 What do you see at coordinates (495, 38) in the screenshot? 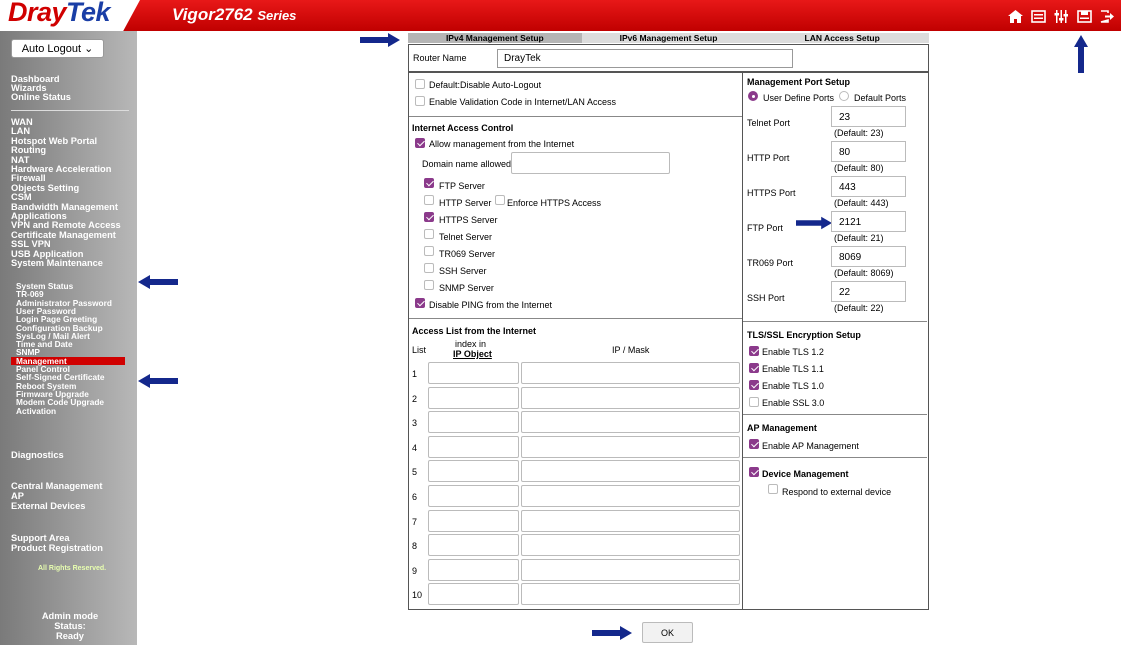
I see `tab-ipv4-management: IPv4 Management Setup` at bounding box center [495, 38].